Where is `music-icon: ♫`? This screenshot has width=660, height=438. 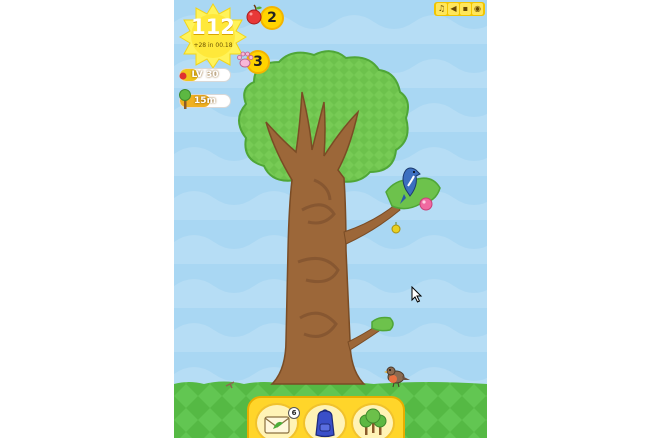
music-icon: ♫ is located at coordinates (441, 8).